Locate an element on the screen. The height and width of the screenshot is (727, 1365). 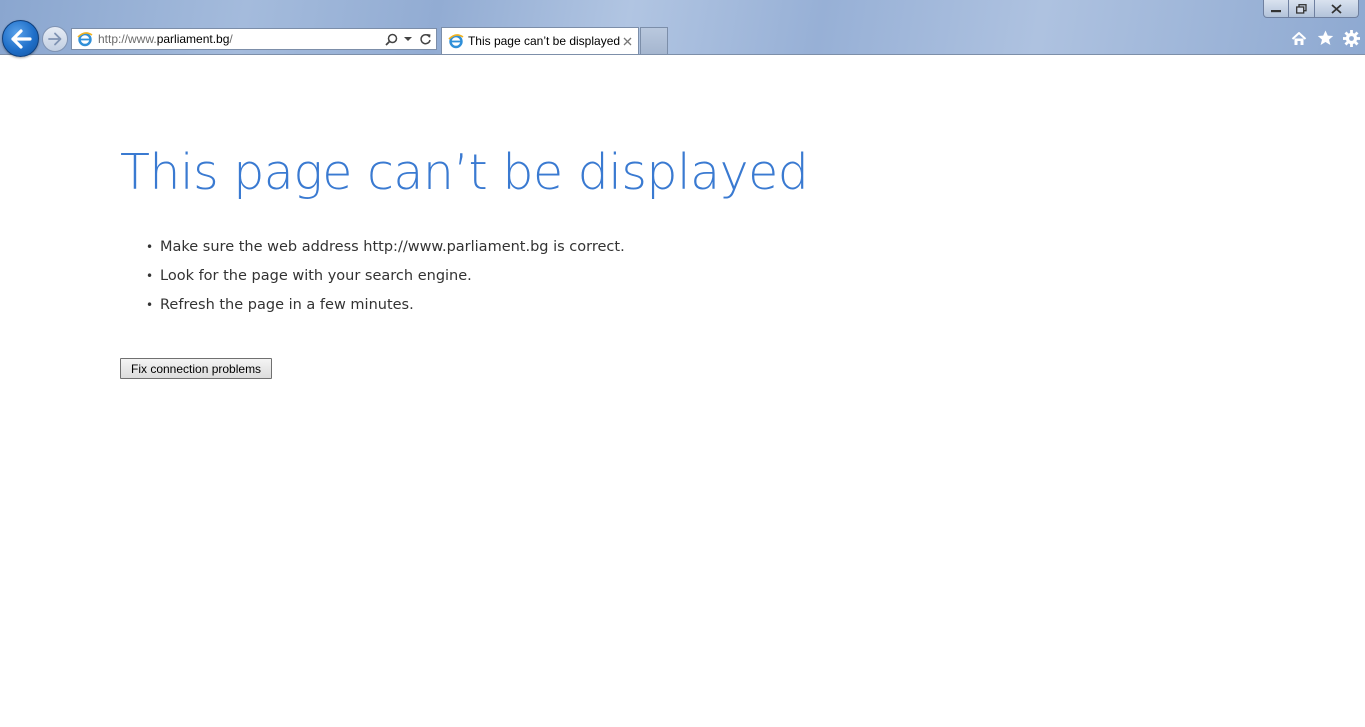
refresh-icon is located at coordinates (425, 39).